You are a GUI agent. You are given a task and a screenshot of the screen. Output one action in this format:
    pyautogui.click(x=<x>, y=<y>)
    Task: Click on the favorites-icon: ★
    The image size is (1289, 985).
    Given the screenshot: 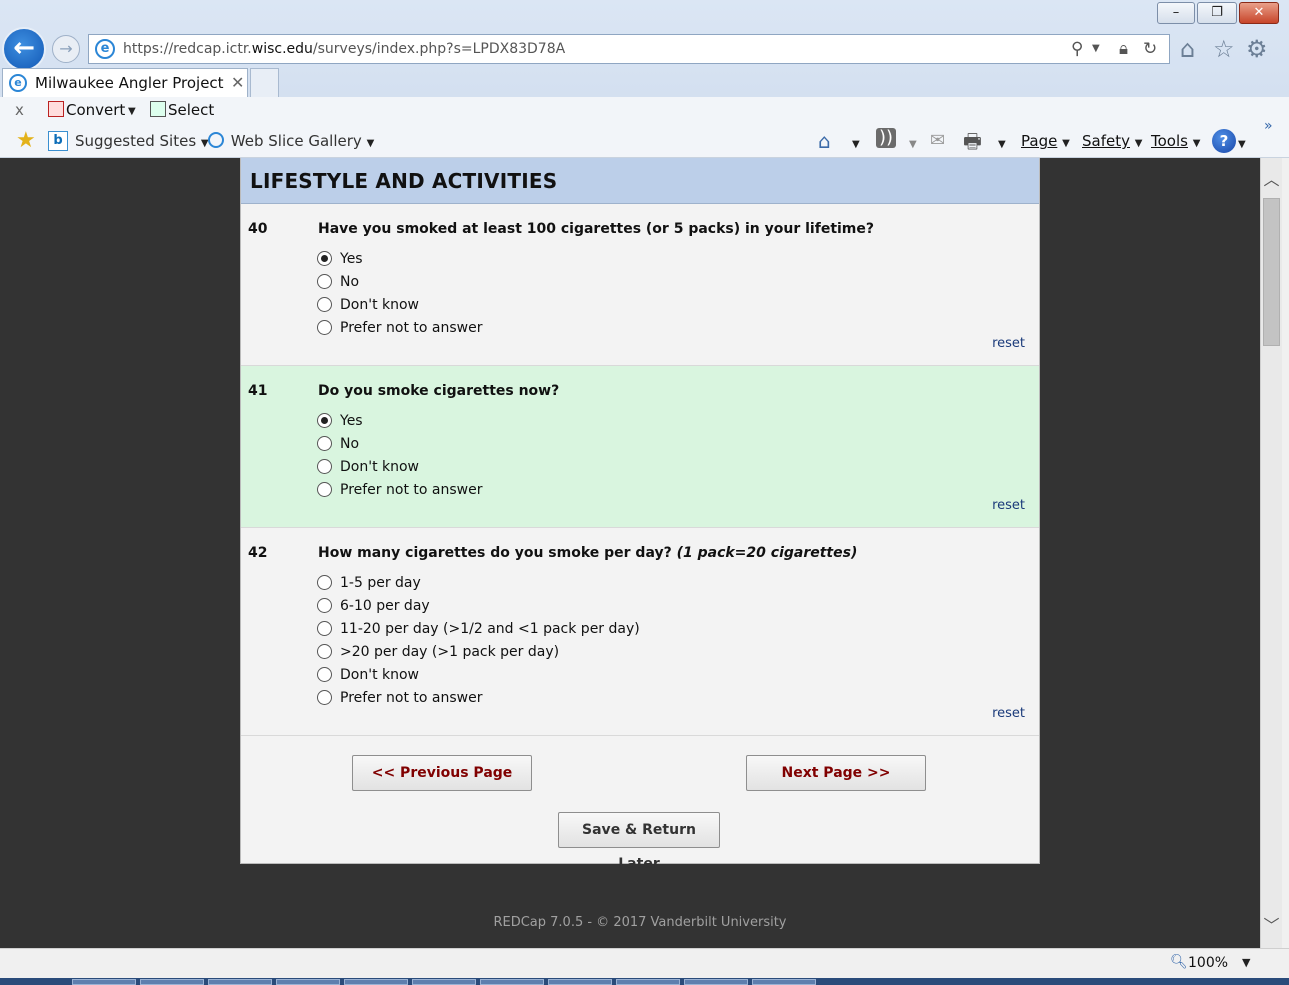 What is the action you would take?
    pyautogui.click(x=26, y=141)
    